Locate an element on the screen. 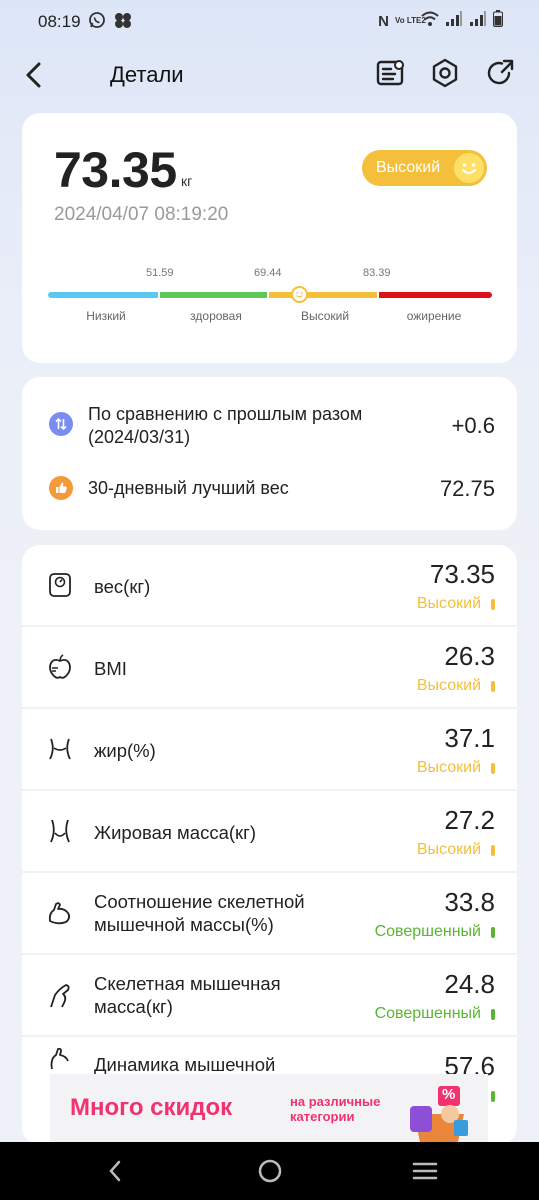  back-button is located at coordinates (33, 75).